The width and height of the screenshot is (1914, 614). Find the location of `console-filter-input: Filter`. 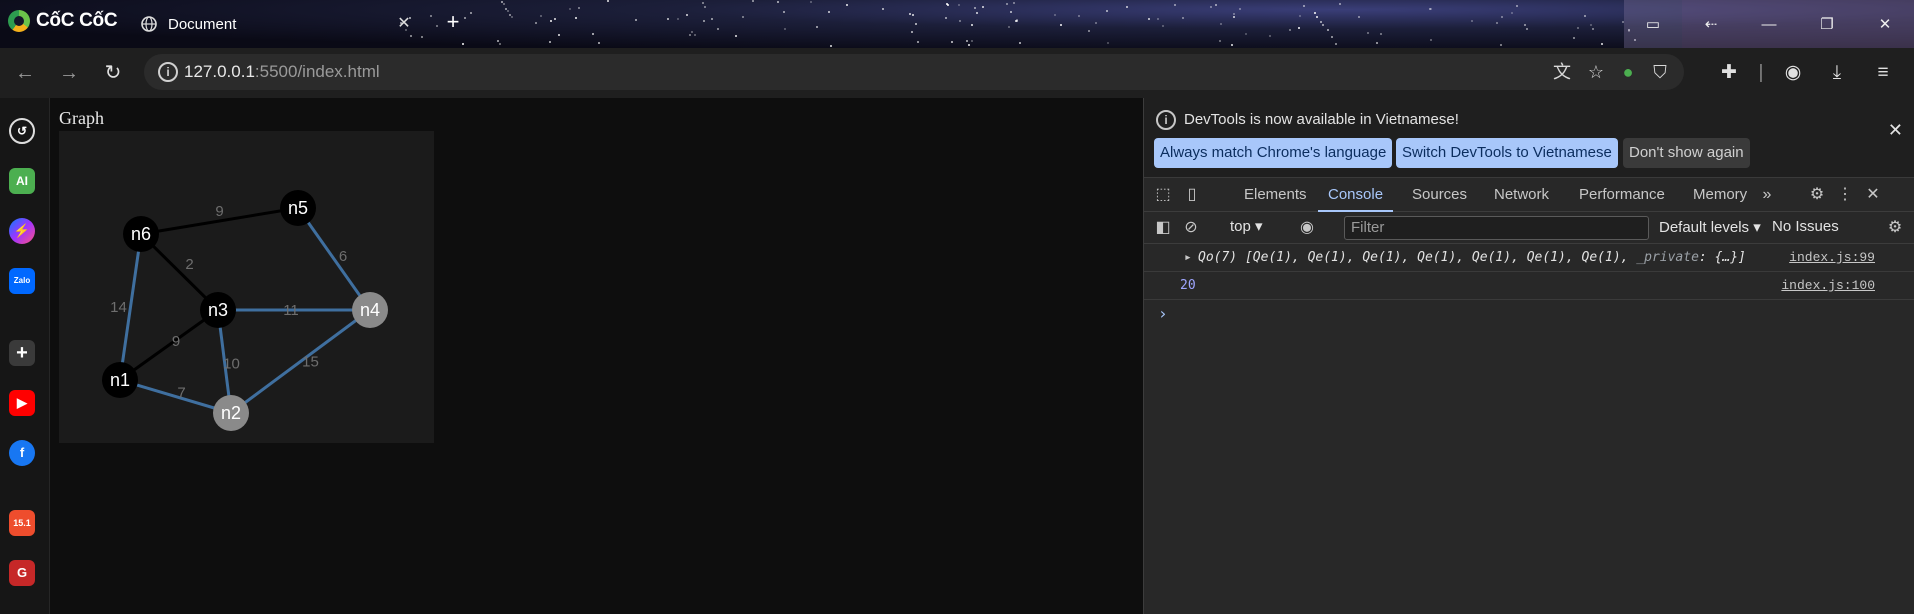

console-filter-input: Filter is located at coordinates (1496, 228).